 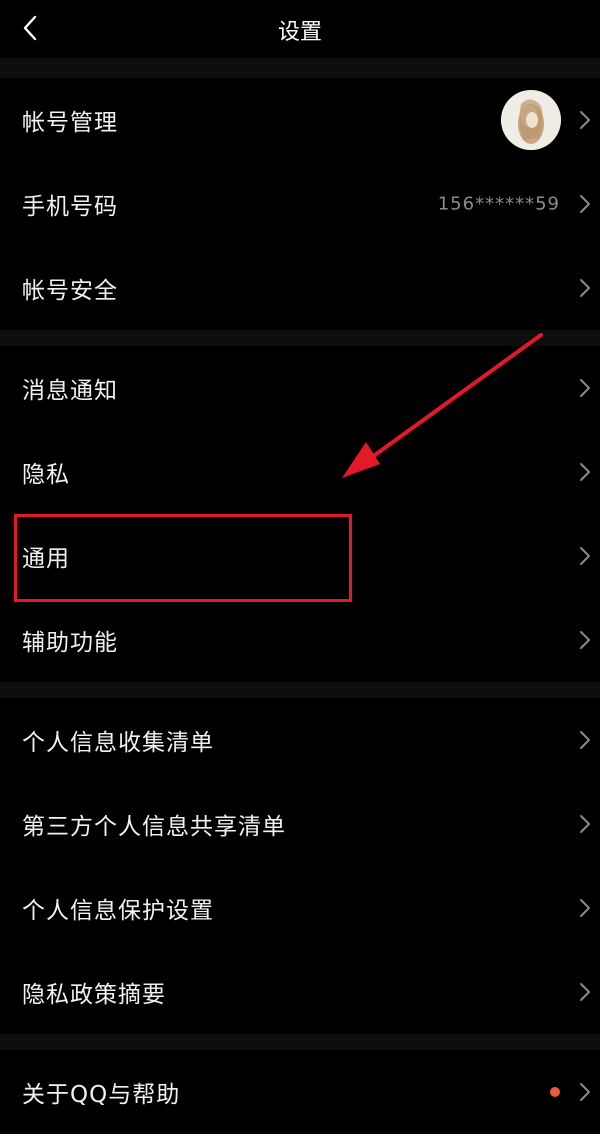 What do you see at coordinates (154, 827) in the screenshot?
I see `row-label: 第三方个人信息共享清单` at bounding box center [154, 827].